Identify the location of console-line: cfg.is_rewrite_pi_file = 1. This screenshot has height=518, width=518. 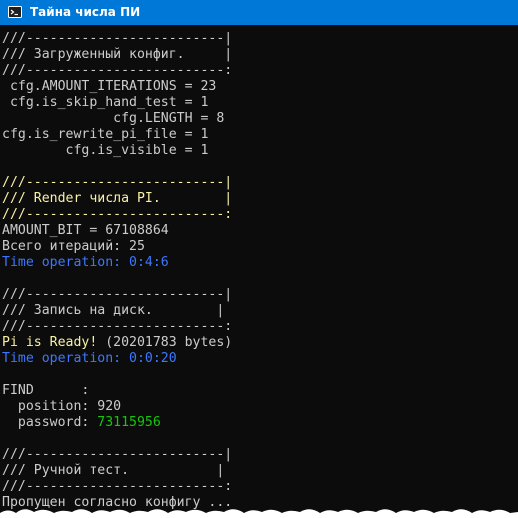
(117, 135).